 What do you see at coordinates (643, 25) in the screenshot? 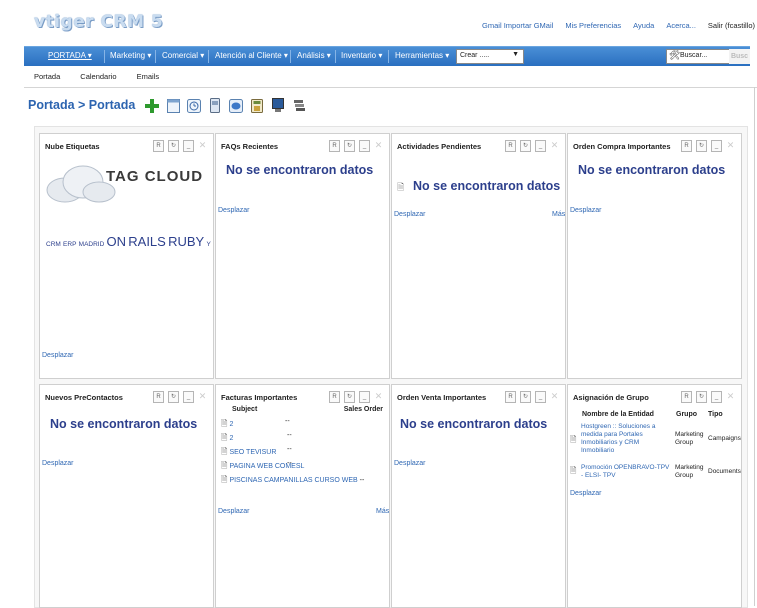
I see `help-link: Ayuda` at bounding box center [643, 25].